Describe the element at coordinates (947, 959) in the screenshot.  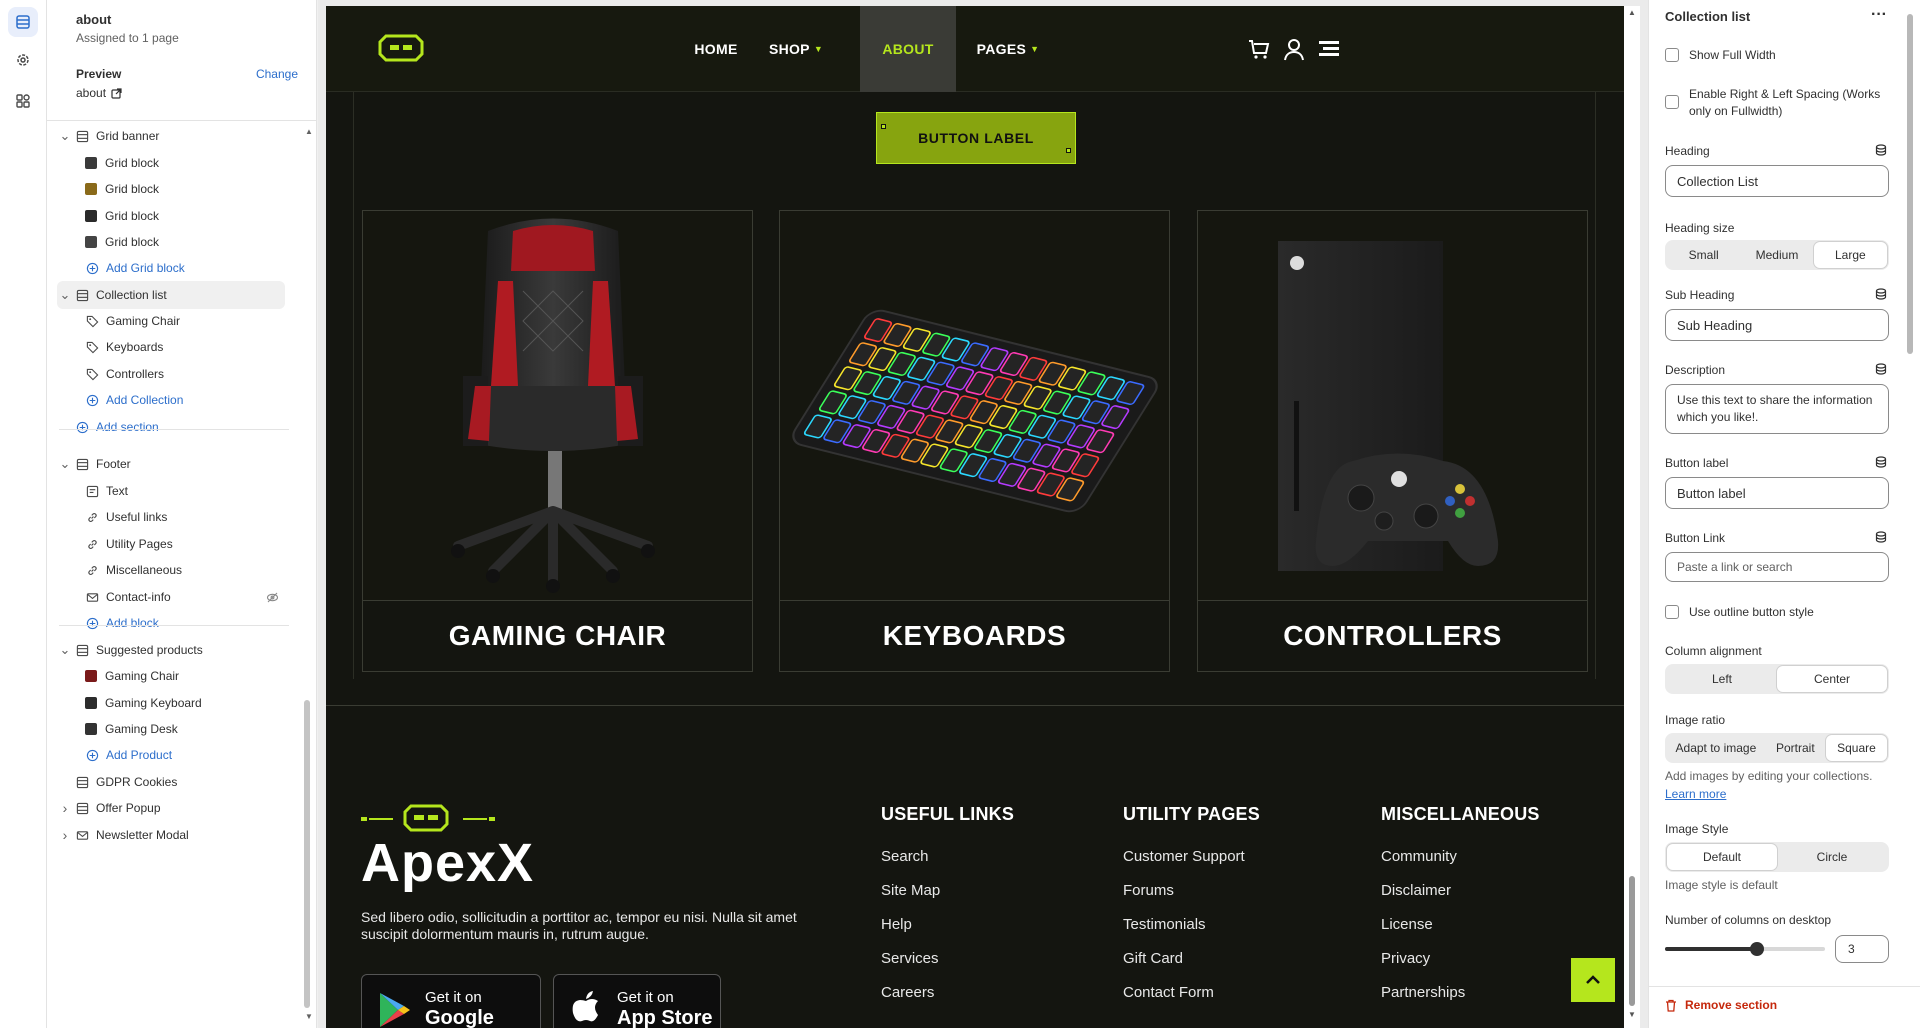
I see `footer-link: Services` at that location.